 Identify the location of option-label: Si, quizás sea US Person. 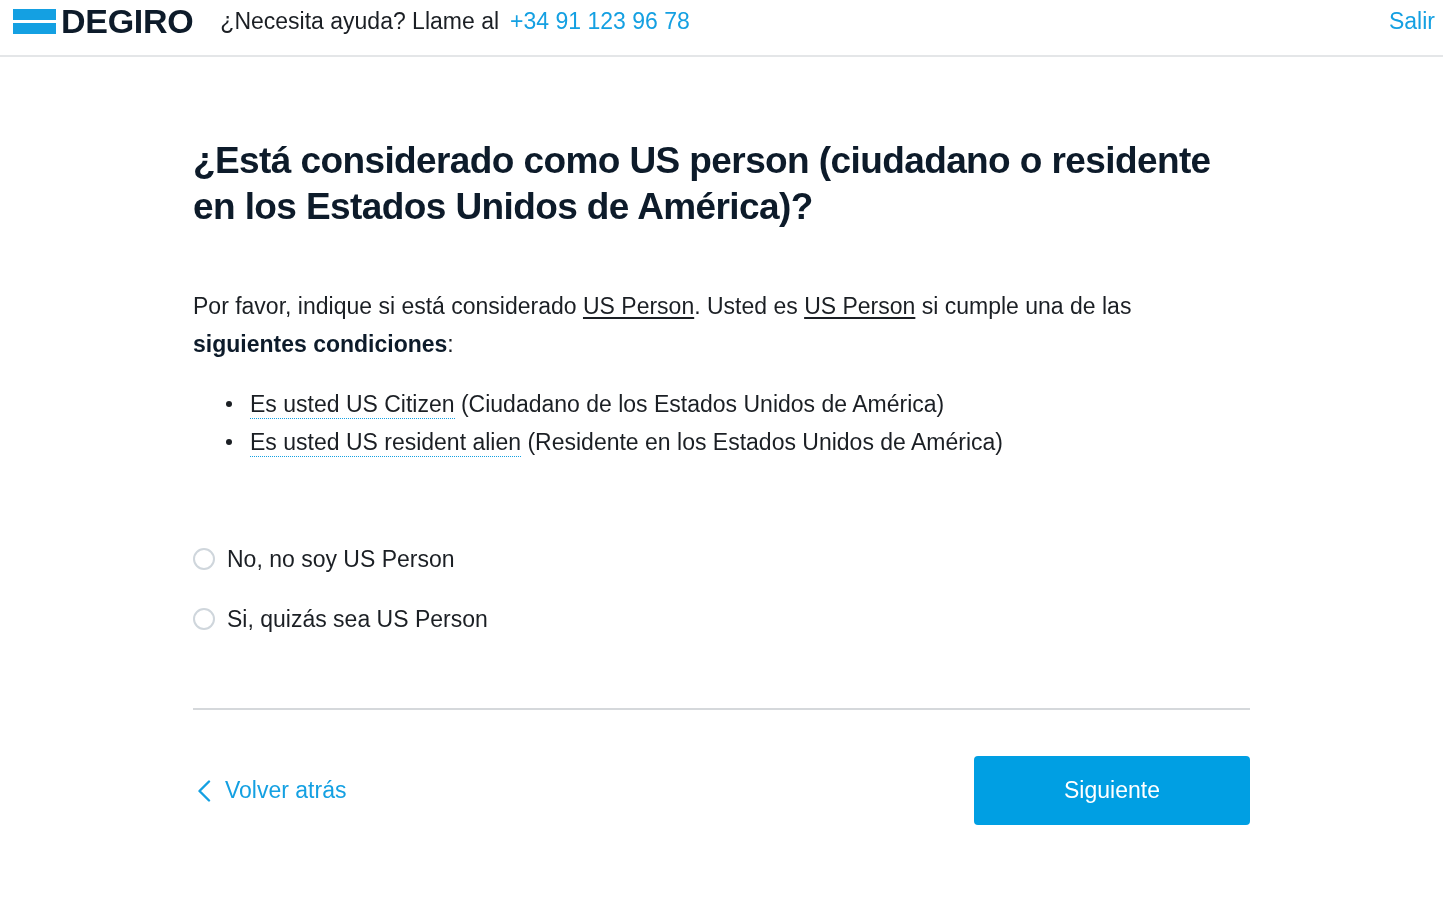
(357, 619).